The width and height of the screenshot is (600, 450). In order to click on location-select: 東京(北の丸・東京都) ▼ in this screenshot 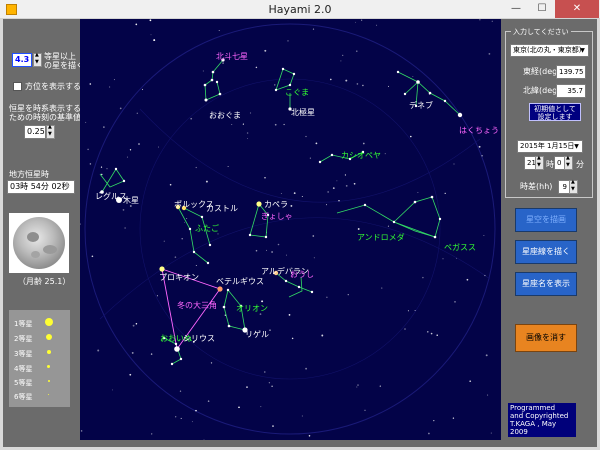, I will do `click(549, 50)`.